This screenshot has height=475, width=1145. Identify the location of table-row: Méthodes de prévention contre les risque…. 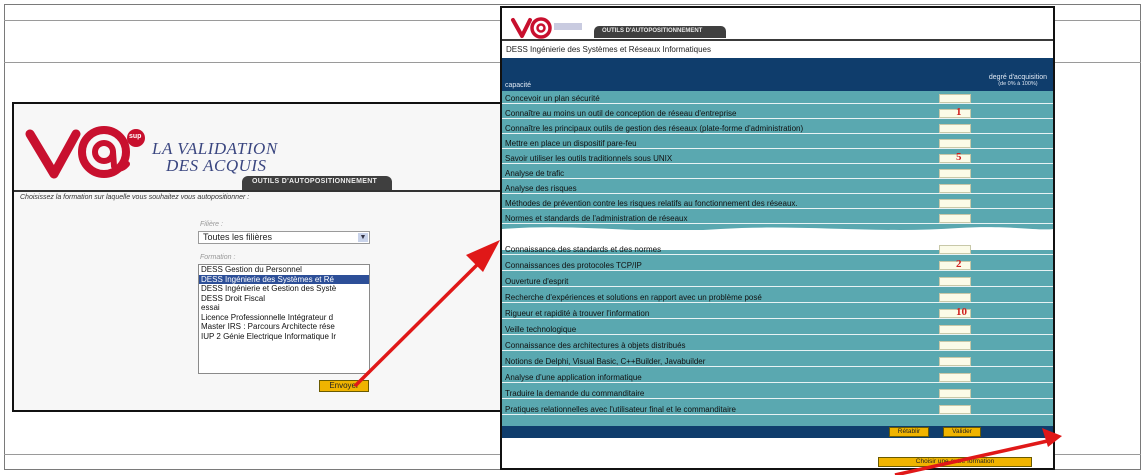
(777, 203).